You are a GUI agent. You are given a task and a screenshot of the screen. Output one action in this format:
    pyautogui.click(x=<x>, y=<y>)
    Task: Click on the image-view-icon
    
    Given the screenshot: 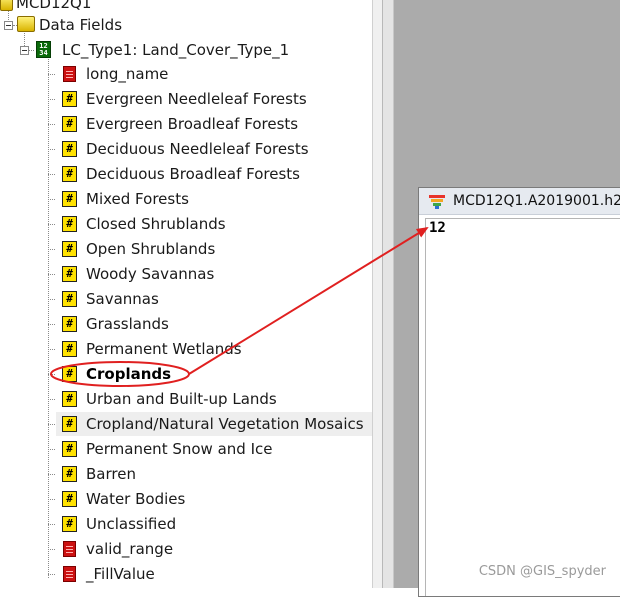 What is the action you would take?
    pyautogui.click(x=437, y=202)
    